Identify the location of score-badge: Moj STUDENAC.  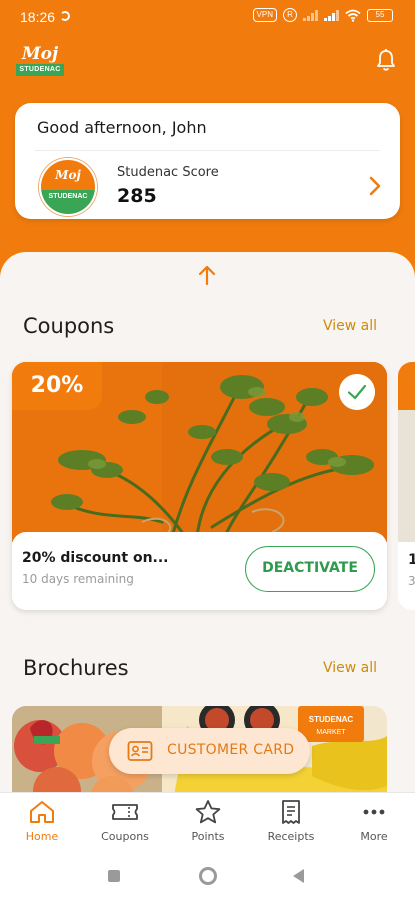
(68, 187).